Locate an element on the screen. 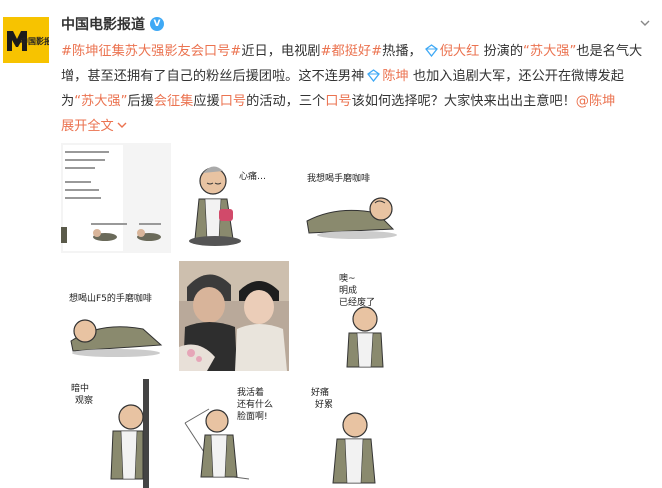 This screenshot has width=662, height=488. post-text-segment: 后援 is located at coordinates (140, 101).